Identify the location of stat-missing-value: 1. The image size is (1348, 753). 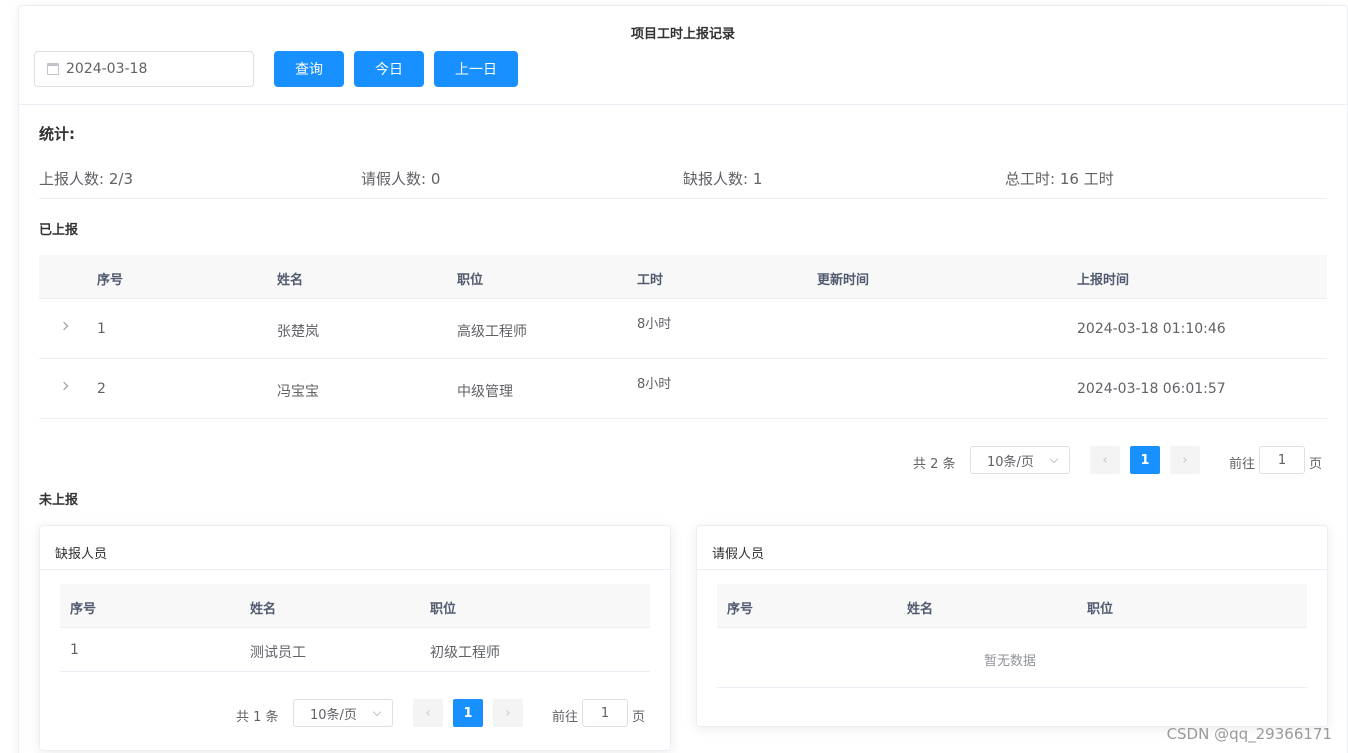
(757, 179).